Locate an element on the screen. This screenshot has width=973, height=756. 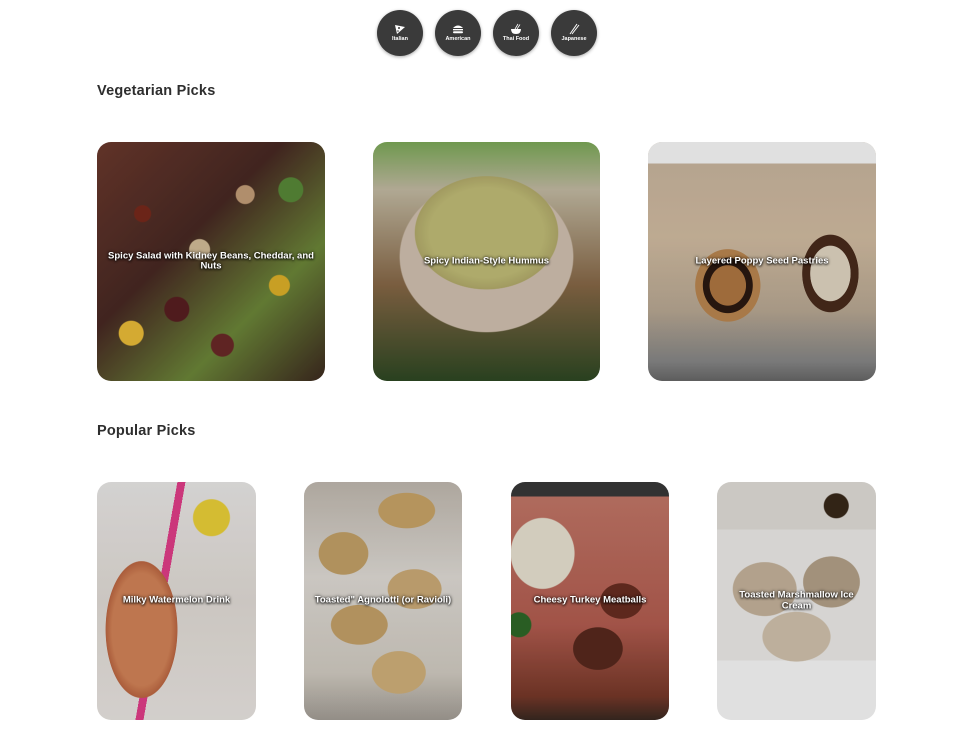
burger-icon is located at coordinates (458, 29).